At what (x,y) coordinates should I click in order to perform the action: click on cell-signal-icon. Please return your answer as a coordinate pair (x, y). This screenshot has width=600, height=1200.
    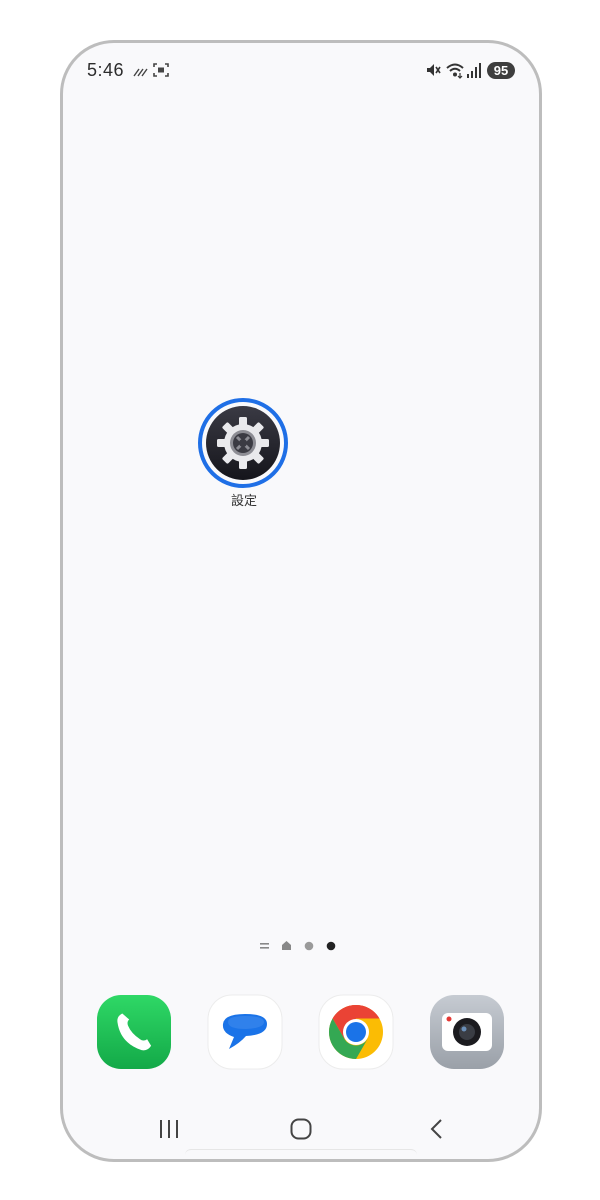
    Looking at the image, I should click on (474, 70).